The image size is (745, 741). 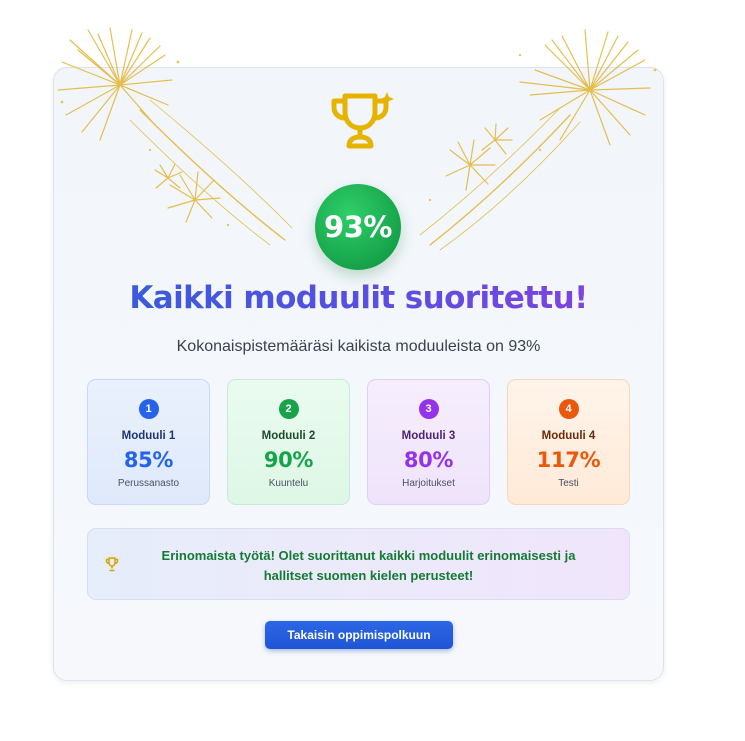 I want to click on module-description: Kuuntelu, so click(x=288, y=483).